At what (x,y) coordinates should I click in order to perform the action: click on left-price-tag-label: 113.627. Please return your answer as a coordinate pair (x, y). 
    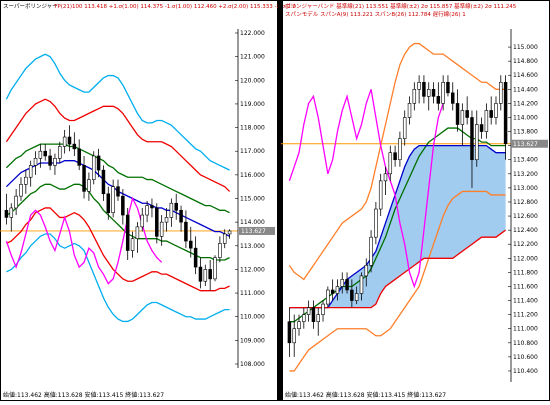
    Looking at the image, I should click on (253, 231).